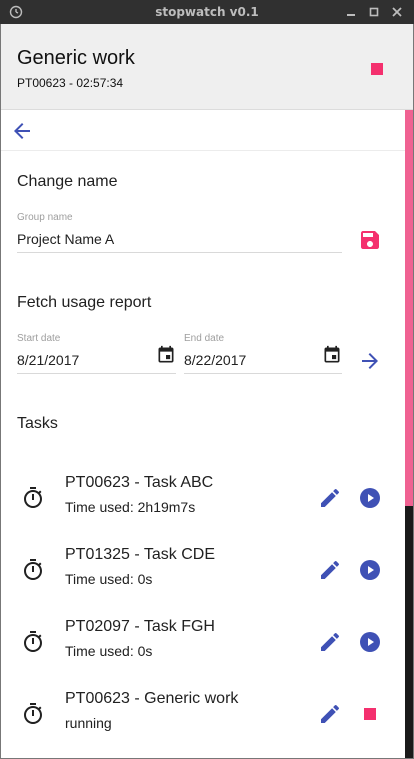 The height and width of the screenshot is (759, 414). Describe the element at coordinates (203, 131) in the screenshot. I see `toolbar` at that location.